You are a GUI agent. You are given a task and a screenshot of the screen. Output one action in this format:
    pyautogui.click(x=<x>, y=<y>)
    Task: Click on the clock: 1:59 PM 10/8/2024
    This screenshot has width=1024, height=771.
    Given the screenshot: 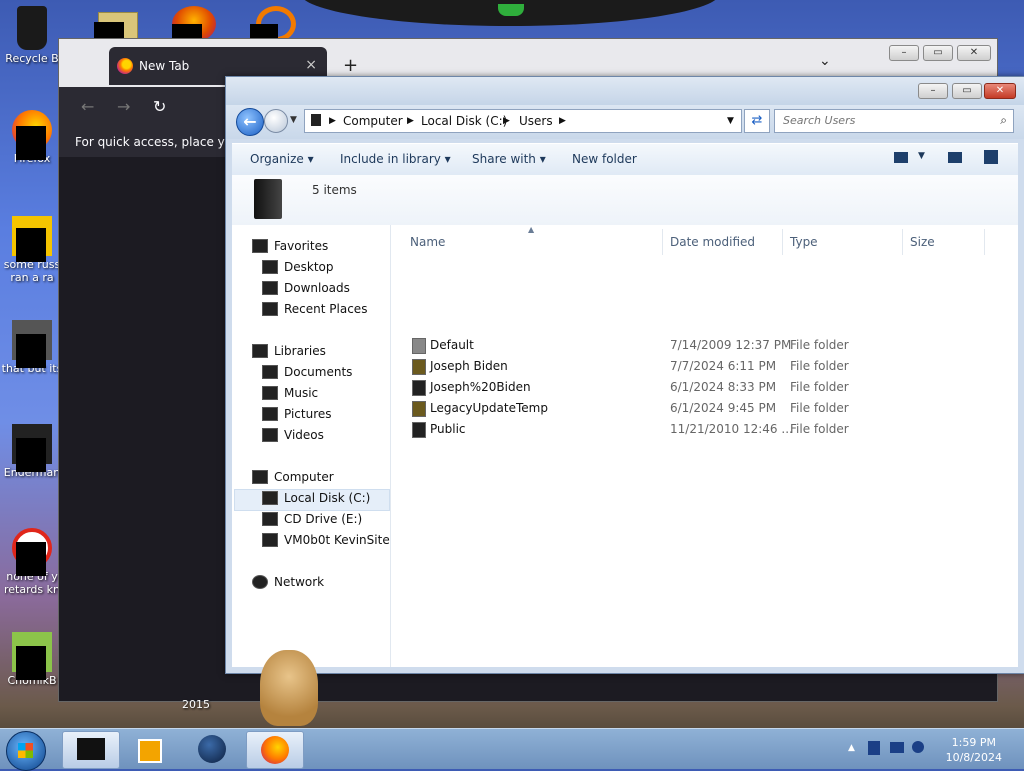 What is the action you would take?
    pyautogui.click(x=974, y=750)
    